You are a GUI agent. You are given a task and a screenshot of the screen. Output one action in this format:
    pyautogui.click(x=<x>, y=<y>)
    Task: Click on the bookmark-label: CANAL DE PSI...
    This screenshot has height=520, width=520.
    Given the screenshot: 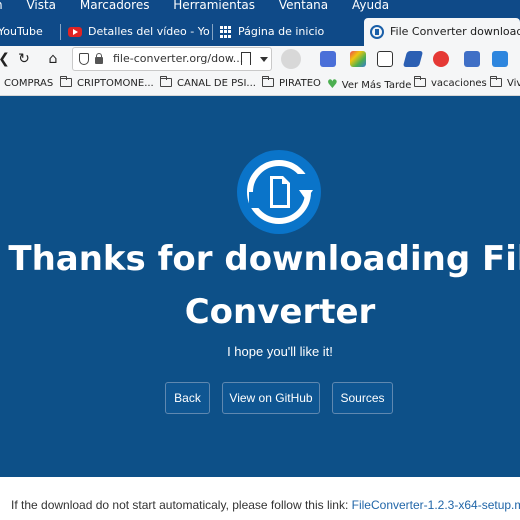 What is the action you would take?
    pyautogui.click(x=216, y=83)
    